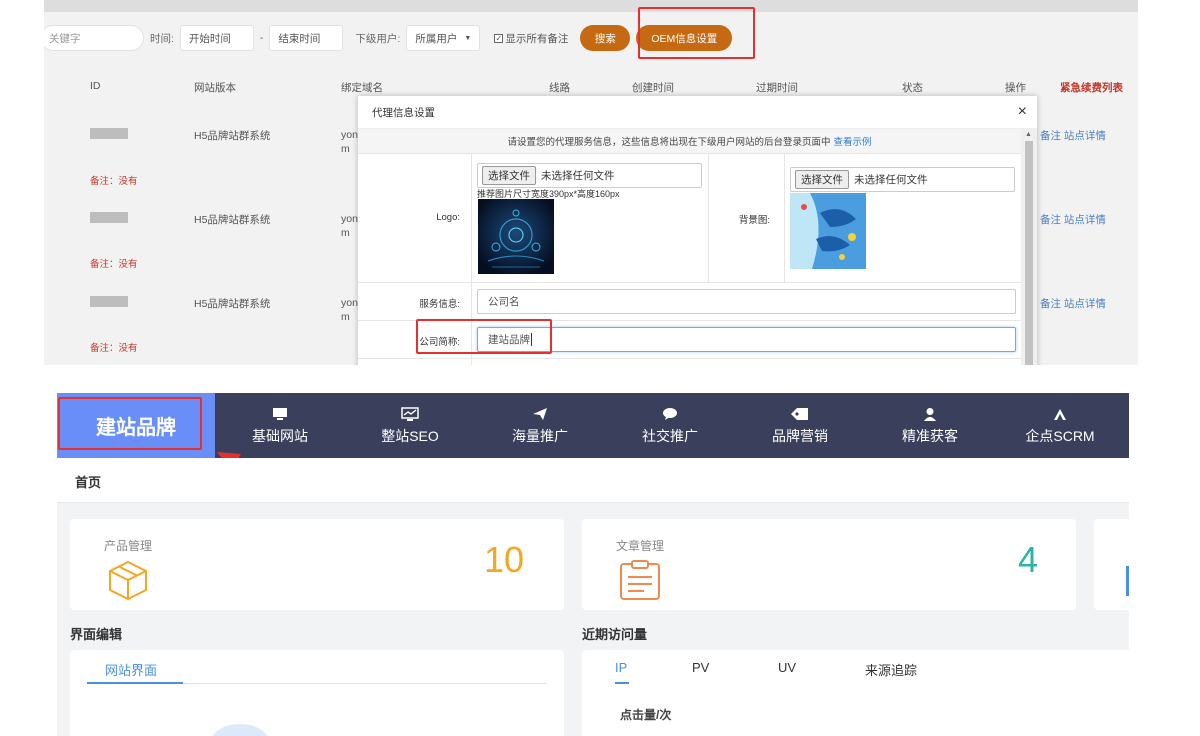 The width and height of the screenshot is (1200, 736). Describe the element at coordinates (261, 38) in the screenshot. I see `time-dash: -` at that location.